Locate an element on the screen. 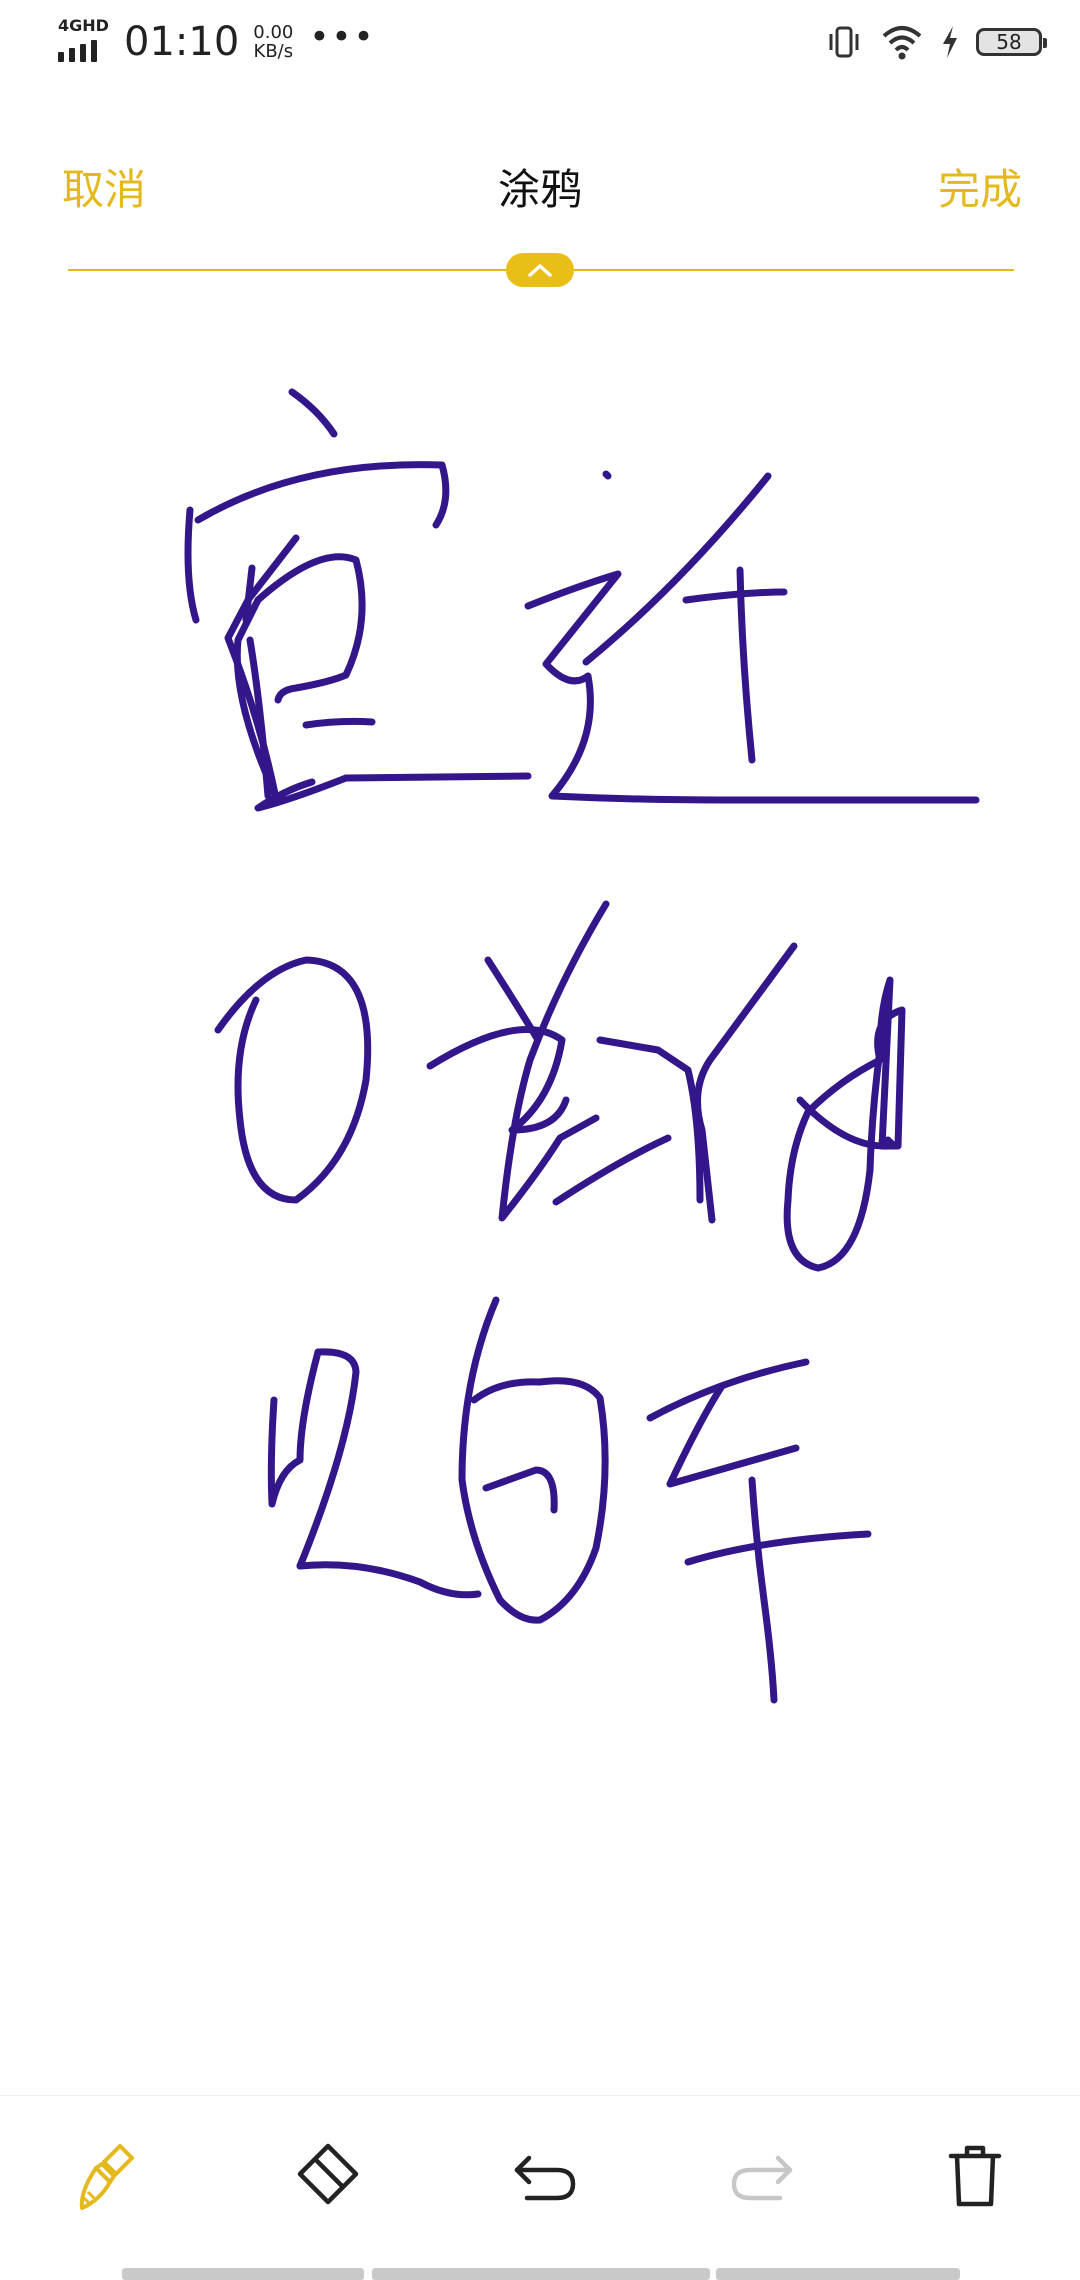  delete-icon is located at coordinates (975, 2176).